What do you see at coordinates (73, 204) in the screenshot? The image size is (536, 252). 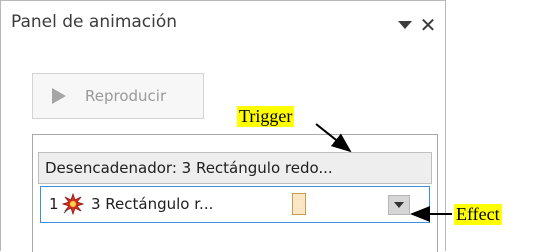 I see `starburst-effect-icon` at bounding box center [73, 204].